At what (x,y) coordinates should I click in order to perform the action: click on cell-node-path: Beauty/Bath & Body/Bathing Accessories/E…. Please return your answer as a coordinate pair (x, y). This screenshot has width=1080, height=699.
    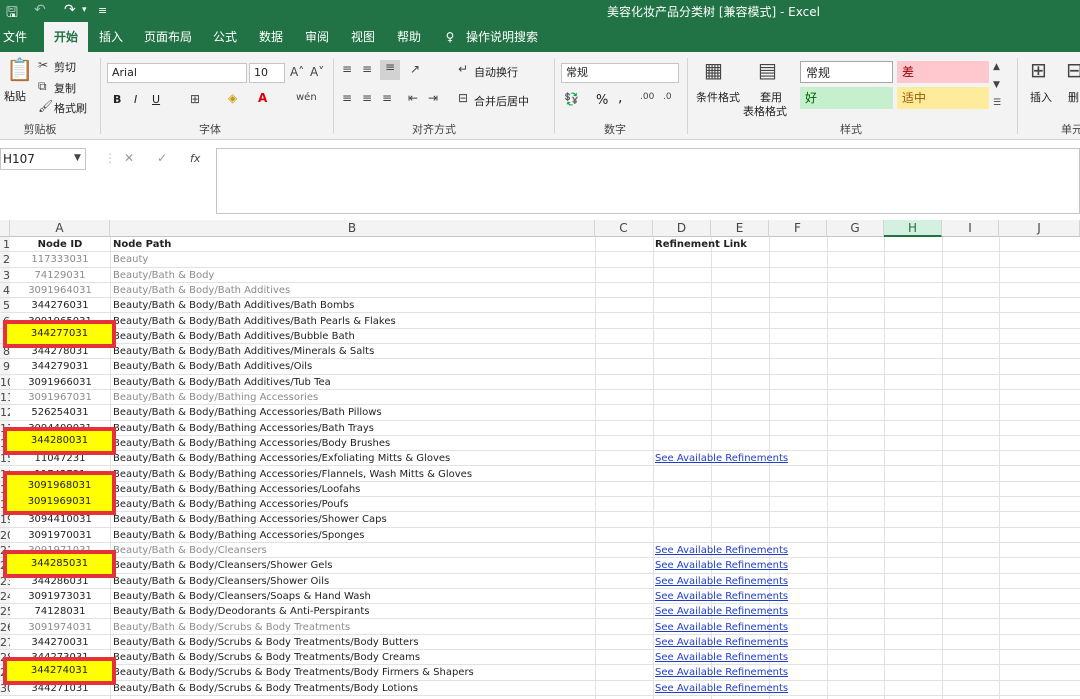
    Looking at the image, I should click on (353, 458).